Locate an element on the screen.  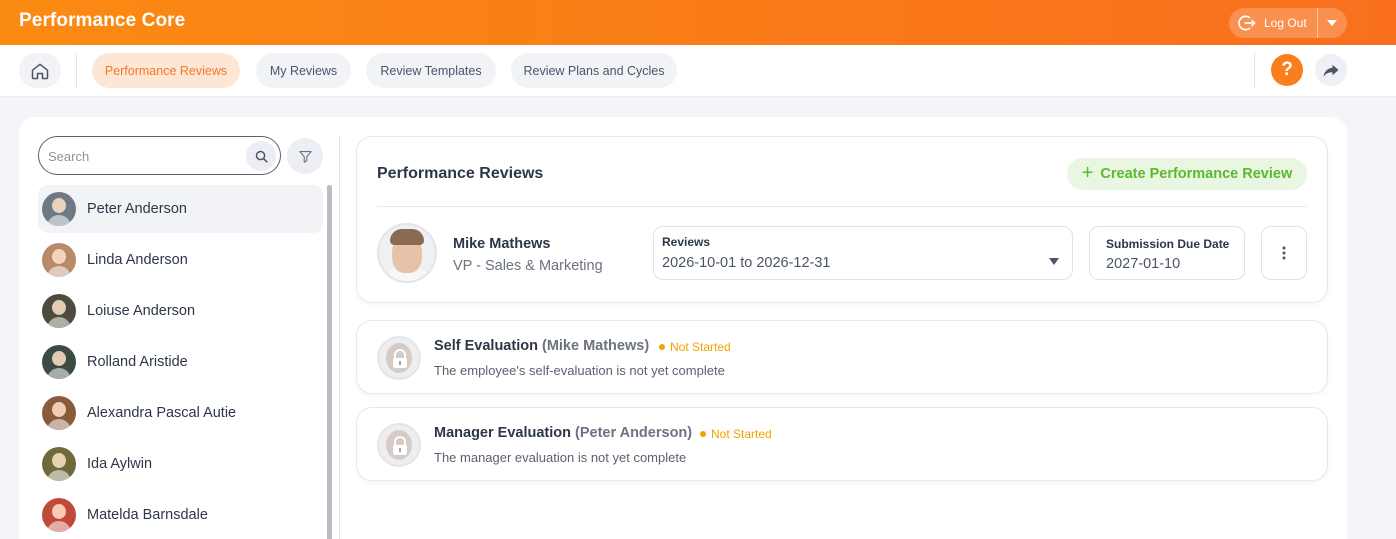
employee-name: Matelda Barnsdale is located at coordinates (147, 515).